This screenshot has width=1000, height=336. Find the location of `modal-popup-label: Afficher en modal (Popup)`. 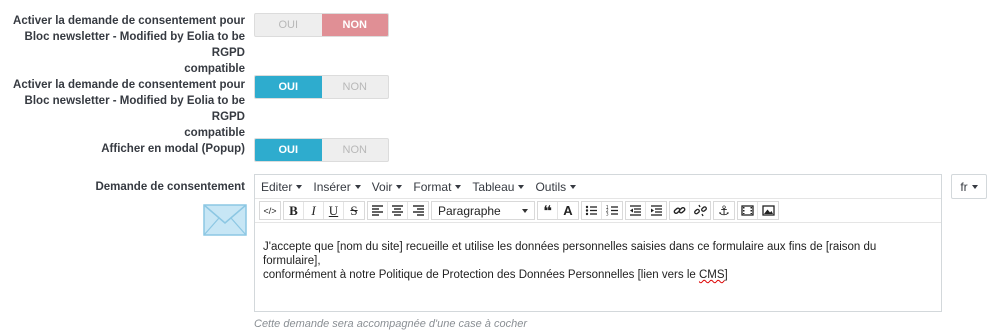

modal-popup-label: Afficher en modal (Popup) is located at coordinates (173, 149).